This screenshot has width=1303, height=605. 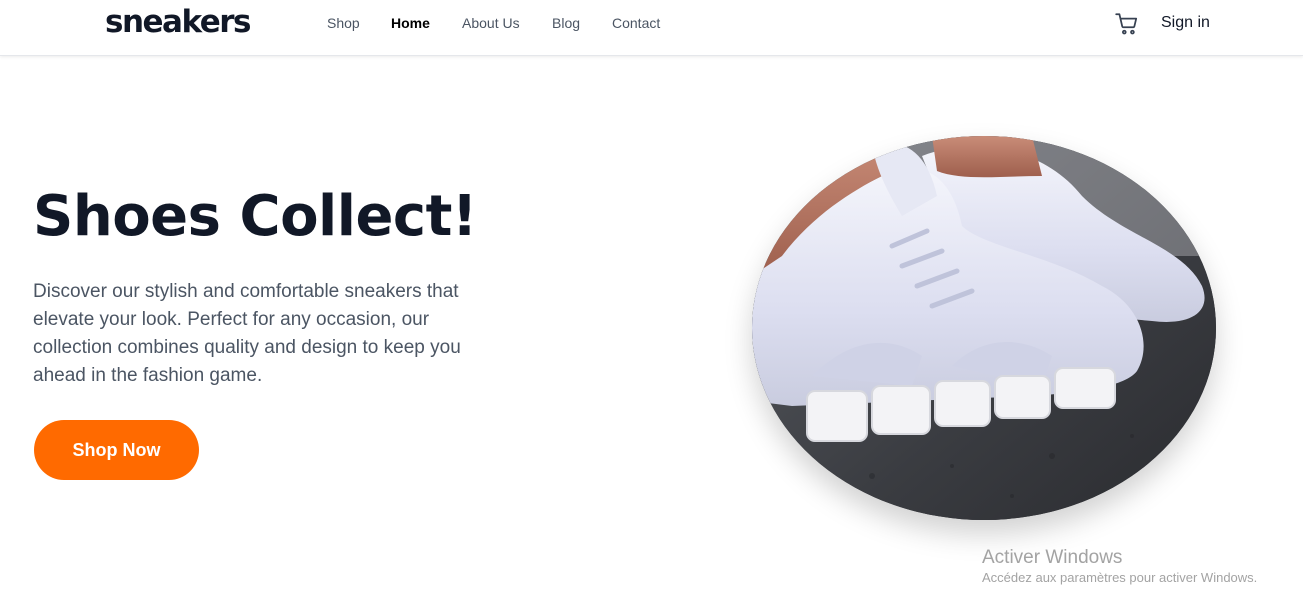 What do you see at coordinates (566, 23) in the screenshot?
I see `nav-link-blog: Blog` at bounding box center [566, 23].